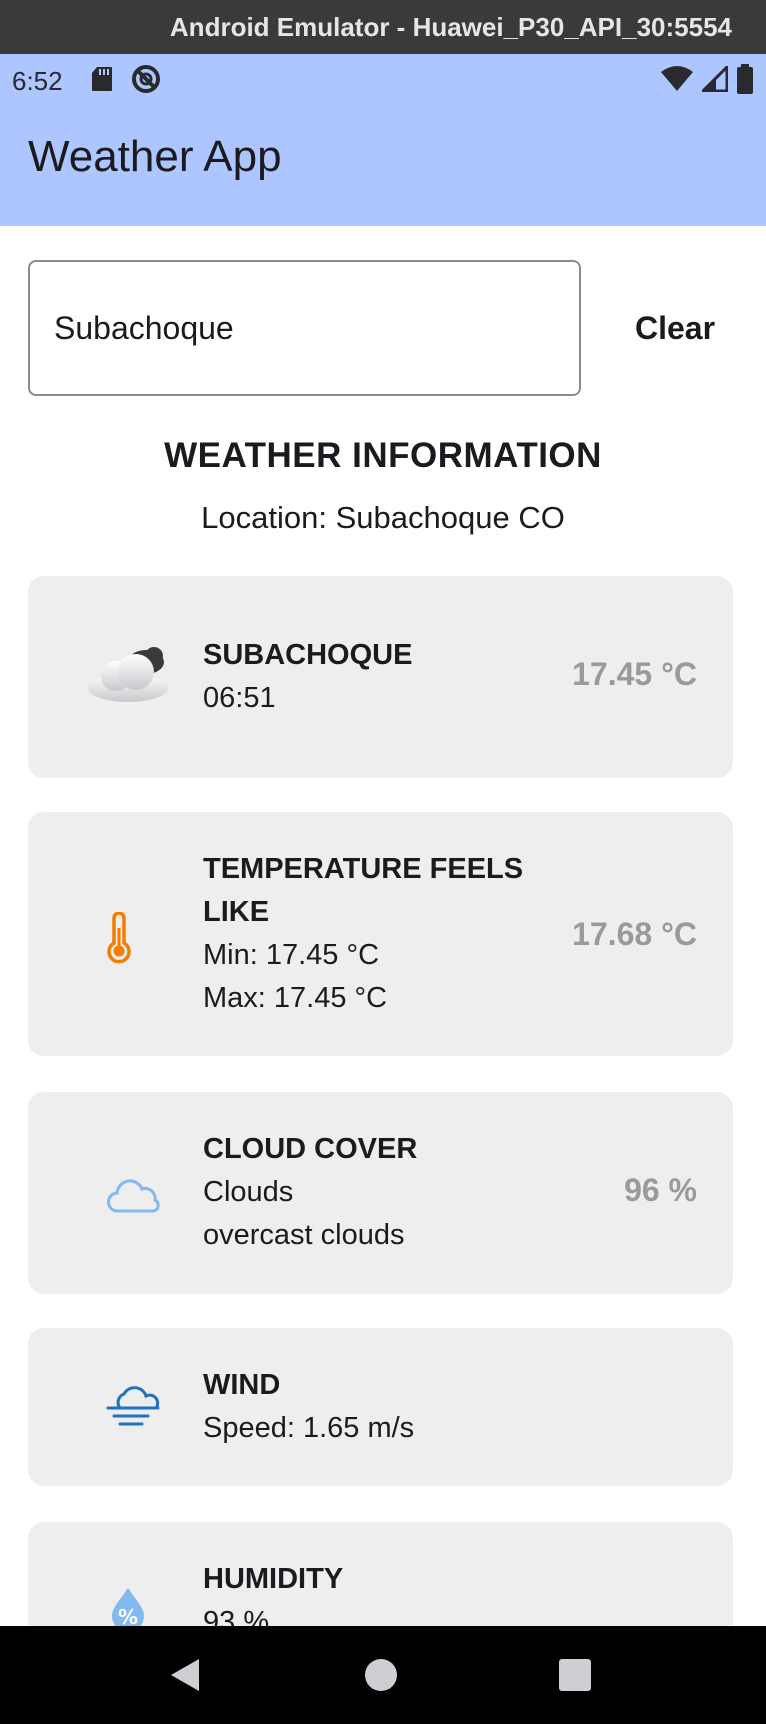 The image size is (766, 1724). What do you see at coordinates (304, 328) in the screenshot?
I see `city-search-input: Subachoque` at bounding box center [304, 328].